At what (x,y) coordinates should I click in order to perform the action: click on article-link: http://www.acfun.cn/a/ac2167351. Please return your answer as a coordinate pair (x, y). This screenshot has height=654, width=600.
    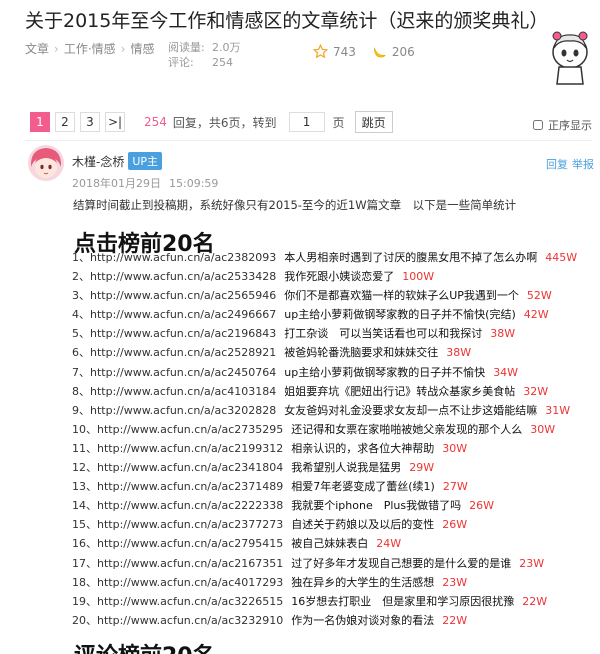
    Looking at the image, I should click on (190, 563).